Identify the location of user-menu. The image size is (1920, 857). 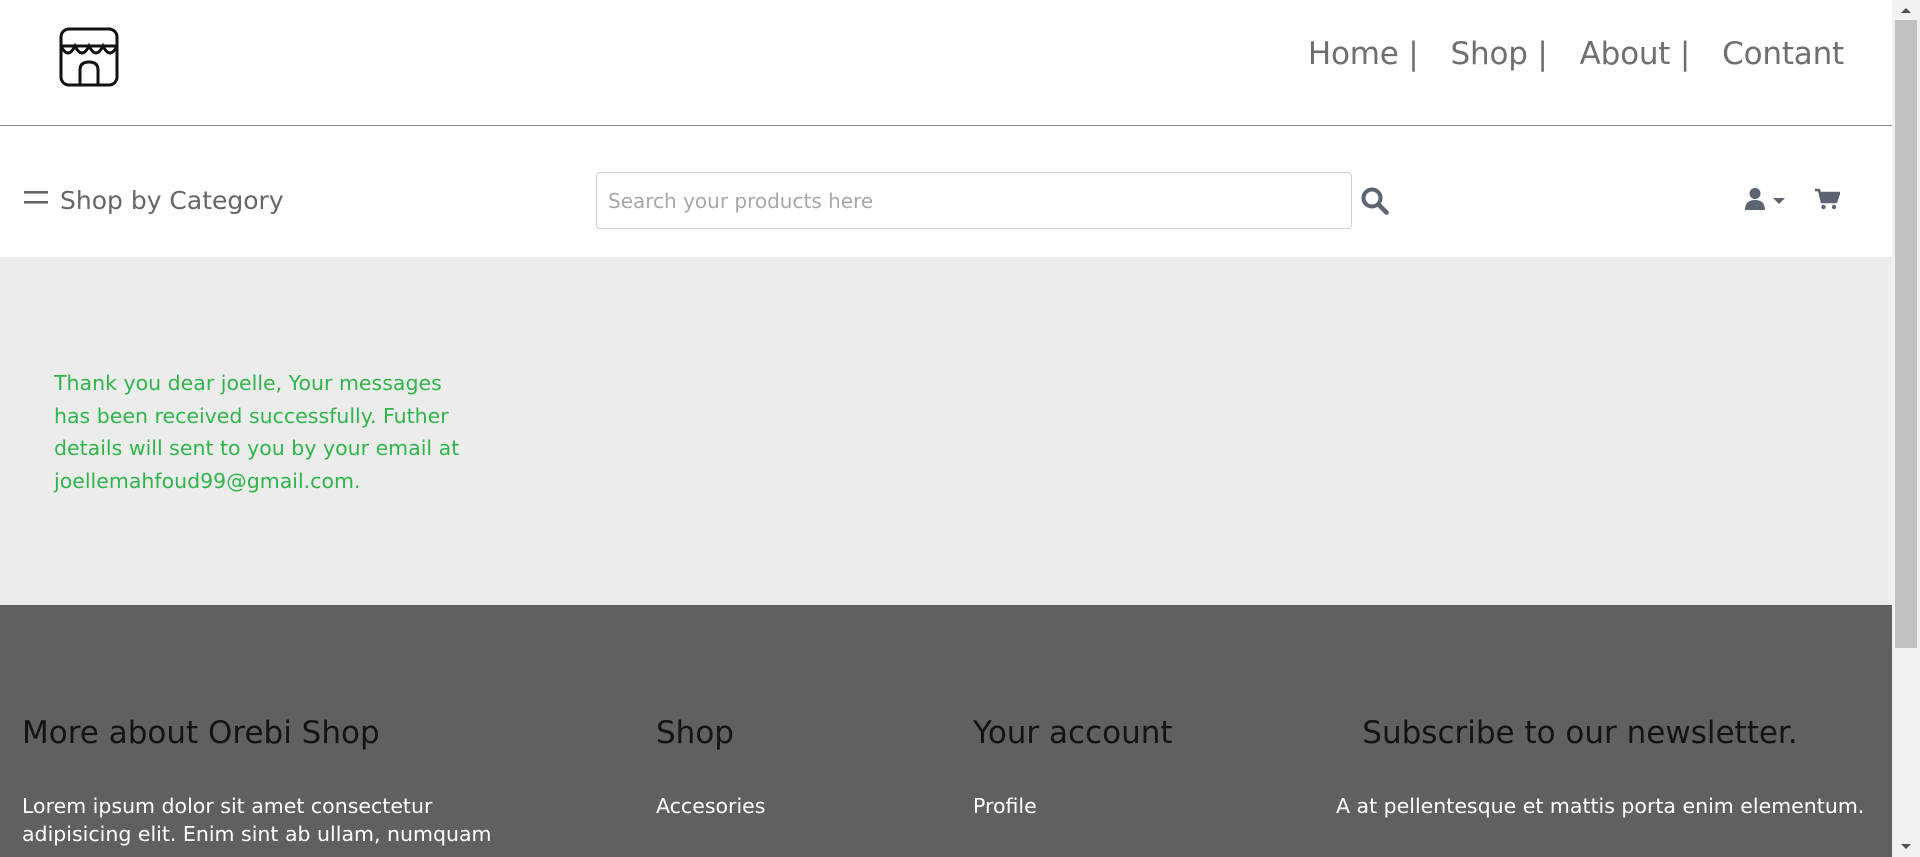
(1765, 201).